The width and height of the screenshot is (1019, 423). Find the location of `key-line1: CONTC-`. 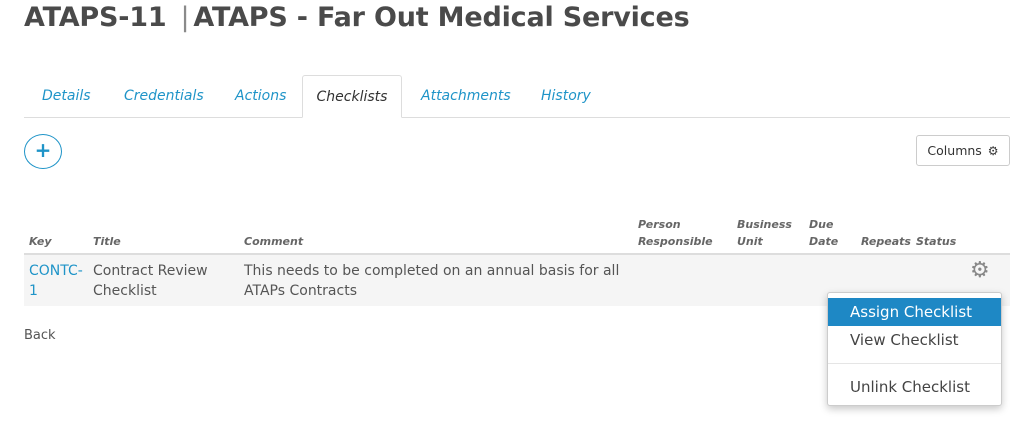

key-line1: CONTC- is located at coordinates (56, 271).